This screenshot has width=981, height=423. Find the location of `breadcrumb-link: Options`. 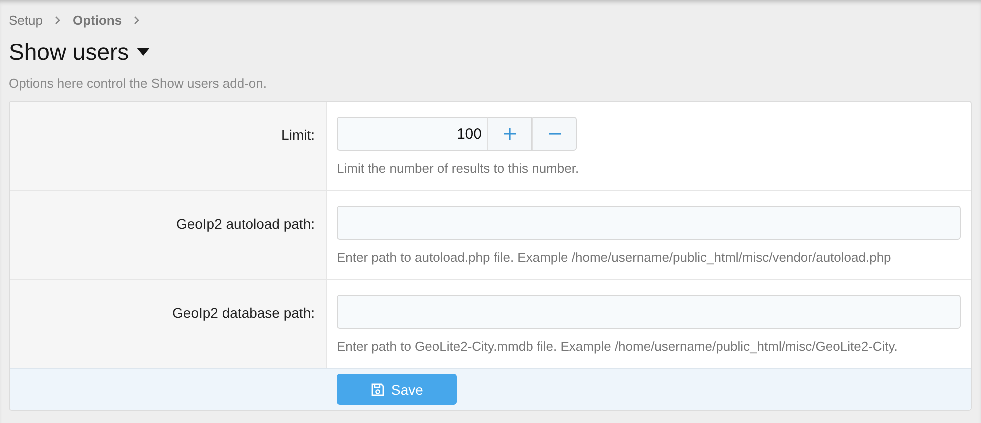

breadcrumb-link: Options is located at coordinates (97, 20).